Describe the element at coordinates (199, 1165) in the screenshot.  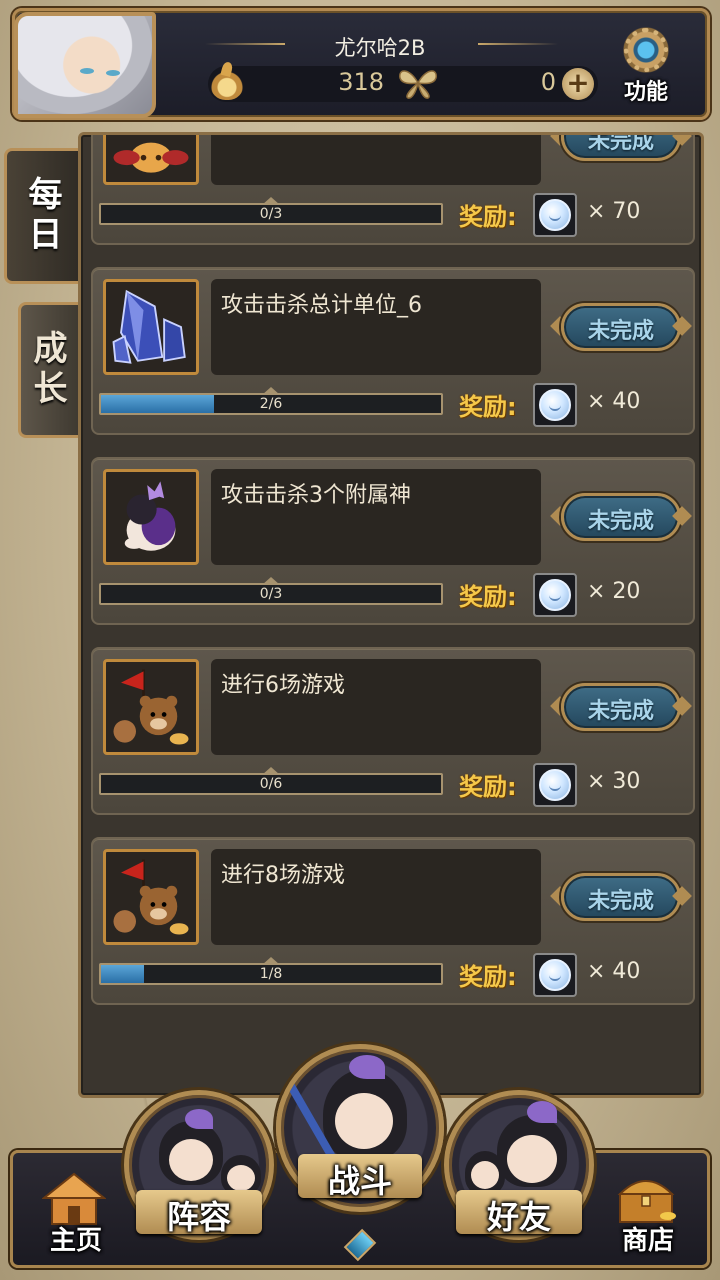
I see `nav-lineup-label-wrap: 阵容` at that location.